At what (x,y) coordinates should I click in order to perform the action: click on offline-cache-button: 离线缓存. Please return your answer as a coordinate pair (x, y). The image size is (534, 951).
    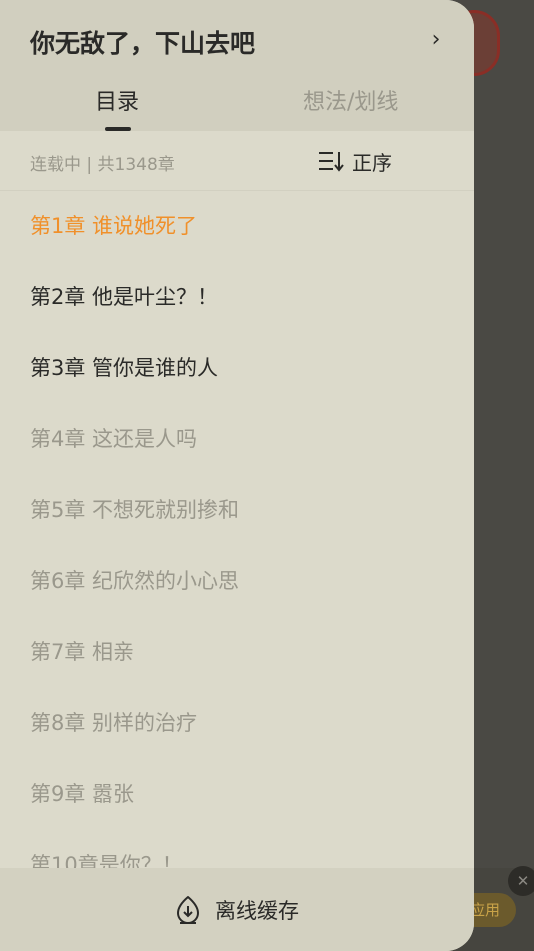
    Looking at the image, I should click on (237, 910).